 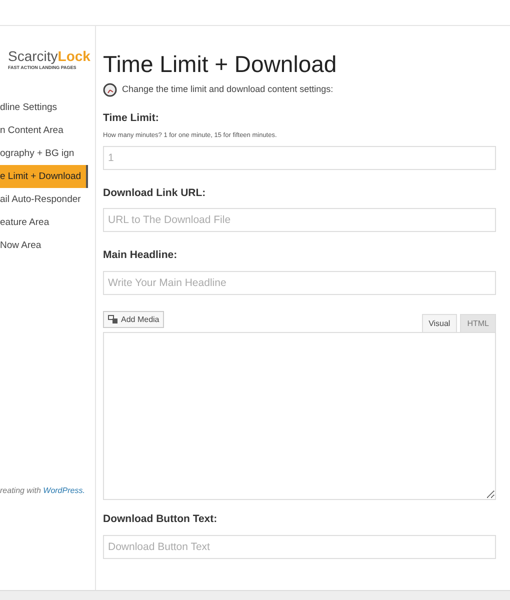 I want to click on sidebar-item: ail Auto-Responder, so click(x=44, y=199).